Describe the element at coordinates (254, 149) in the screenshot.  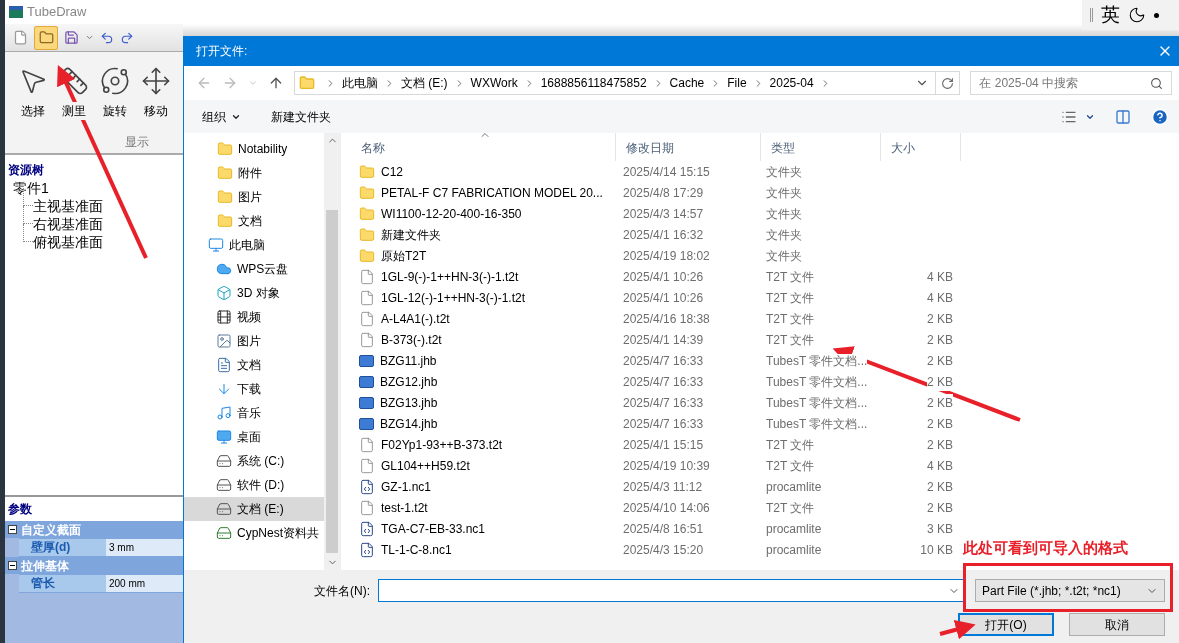
I see `nav-item: Notability` at that location.